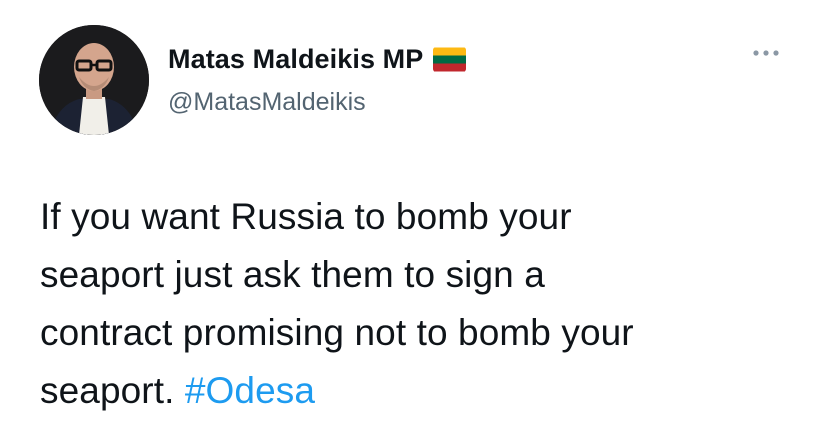  Describe the element at coordinates (250, 390) in the screenshot. I see `hashtag-link: #Odesa` at that location.